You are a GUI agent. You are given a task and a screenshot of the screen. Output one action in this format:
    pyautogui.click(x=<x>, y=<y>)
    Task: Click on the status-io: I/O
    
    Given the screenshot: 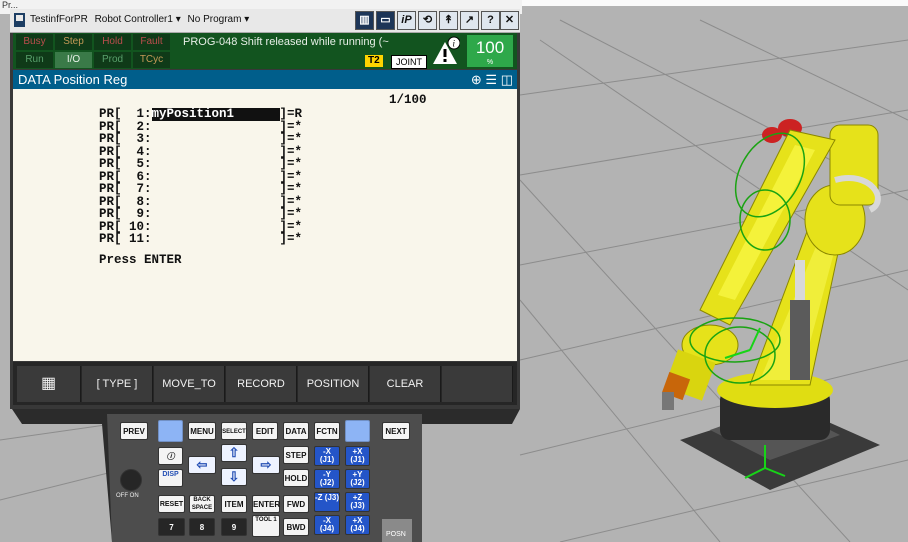 What is the action you would take?
    pyautogui.click(x=73, y=60)
    